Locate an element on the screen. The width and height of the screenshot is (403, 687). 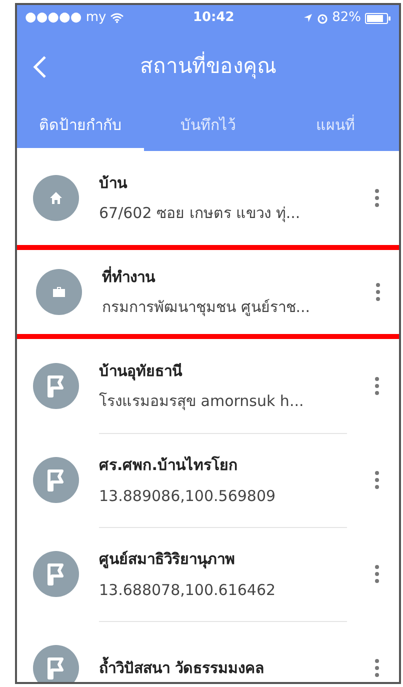
alarm-icon is located at coordinates (322, 18).